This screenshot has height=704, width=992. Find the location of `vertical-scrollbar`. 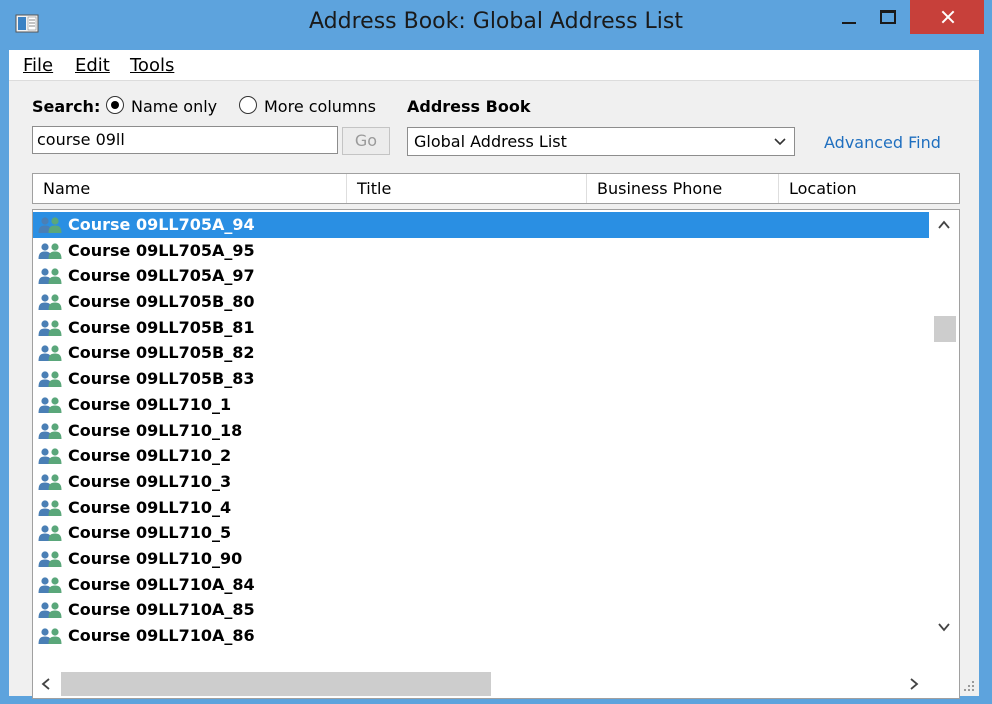

vertical-scrollbar is located at coordinates (944, 430).